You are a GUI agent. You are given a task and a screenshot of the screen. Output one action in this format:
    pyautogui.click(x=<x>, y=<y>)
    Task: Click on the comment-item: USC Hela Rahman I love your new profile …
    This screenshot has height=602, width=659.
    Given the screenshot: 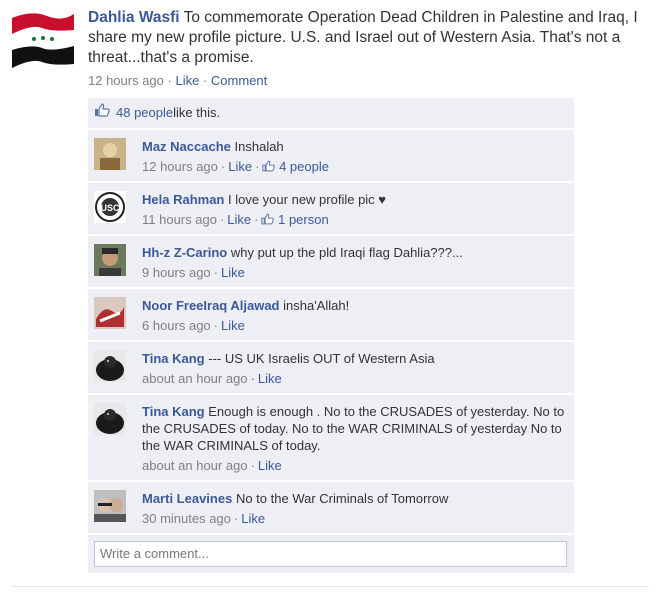 What is the action you would take?
    pyautogui.click(x=331, y=208)
    